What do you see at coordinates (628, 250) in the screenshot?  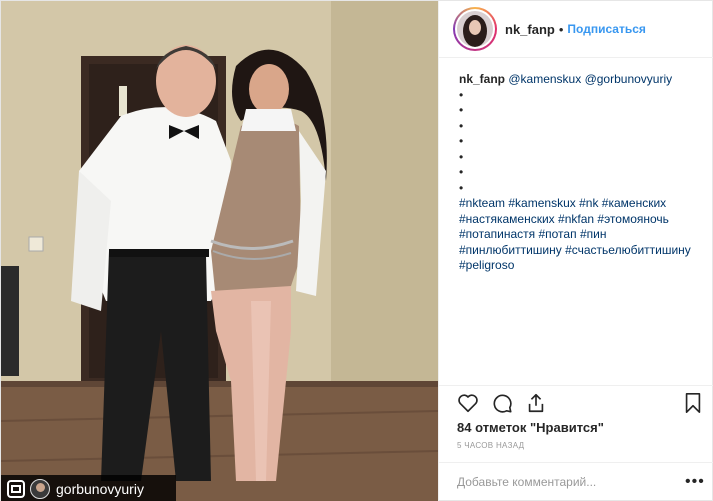 I see `hashtag-link: #счастьелюбиттишину` at bounding box center [628, 250].